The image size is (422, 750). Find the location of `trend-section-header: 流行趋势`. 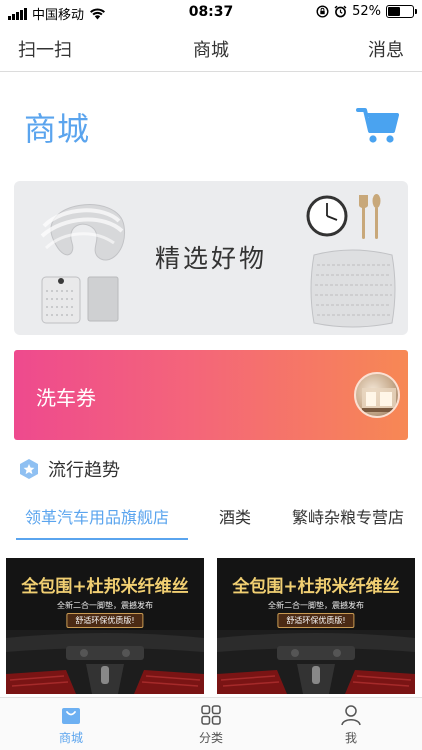

trend-section-header: 流行趋势 is located at coordinates (69, 469).